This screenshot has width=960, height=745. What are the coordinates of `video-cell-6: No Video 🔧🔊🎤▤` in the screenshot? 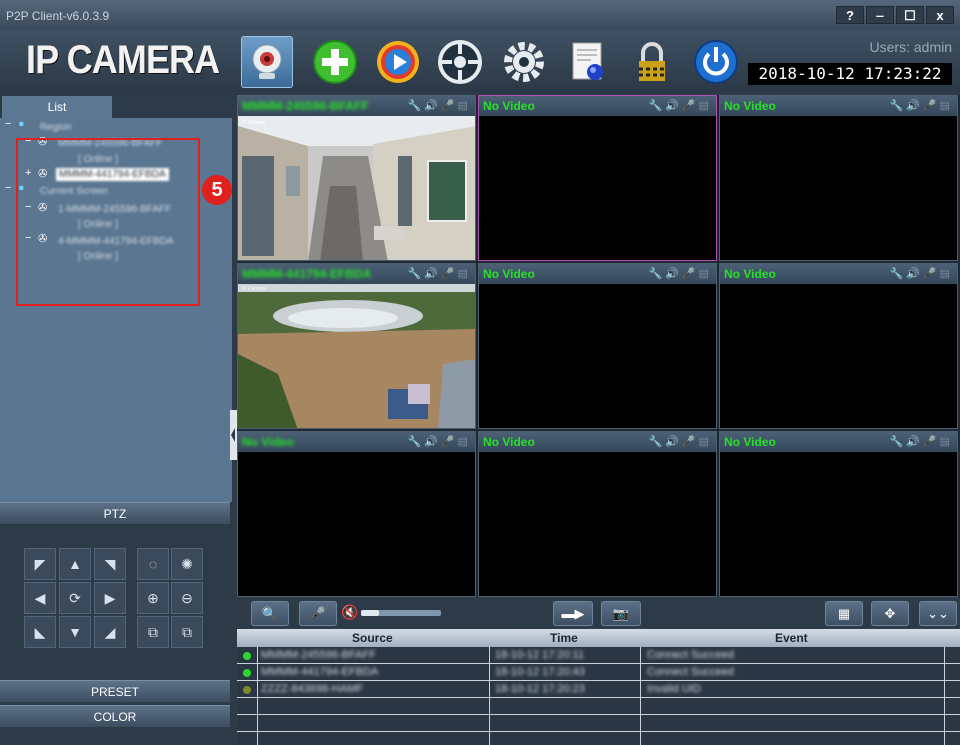 It's located at (838, 346).